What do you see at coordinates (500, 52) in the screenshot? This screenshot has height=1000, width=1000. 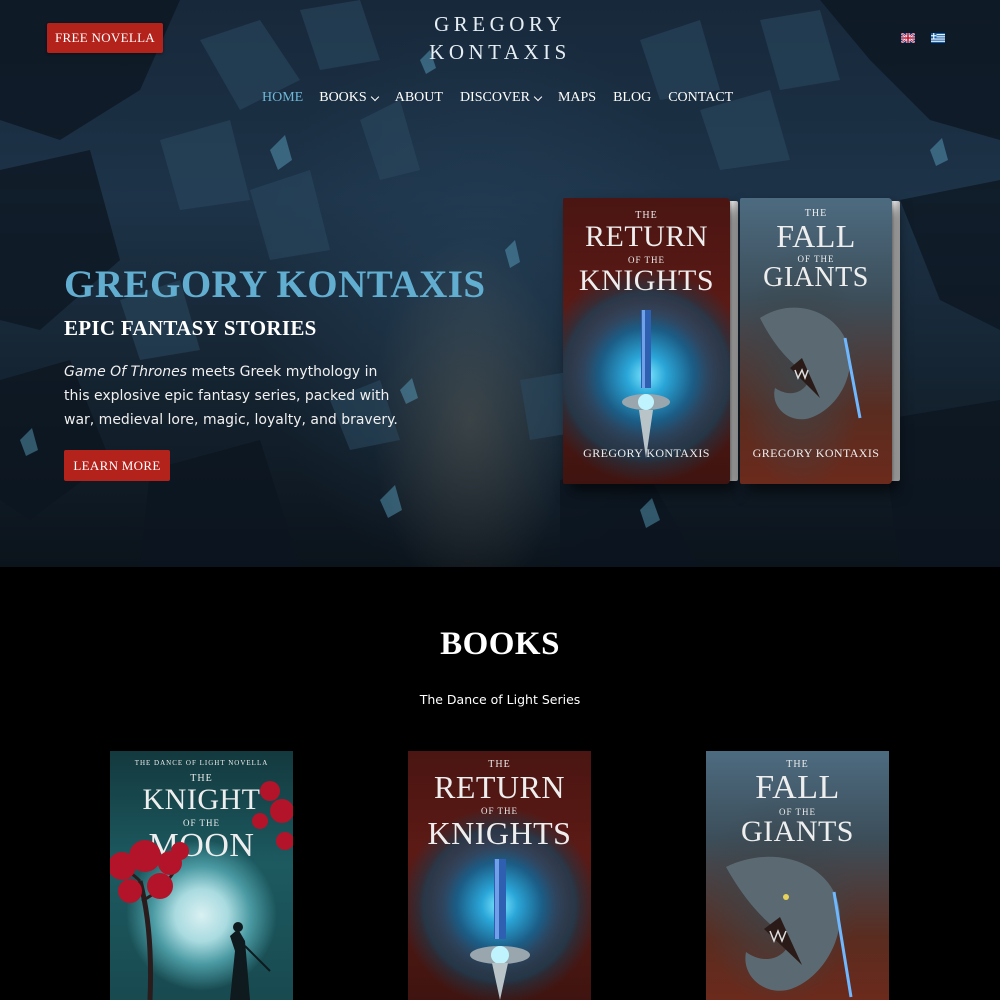 I see `logo-line-2: KONTAXIS` at bounding box center [500, 52].